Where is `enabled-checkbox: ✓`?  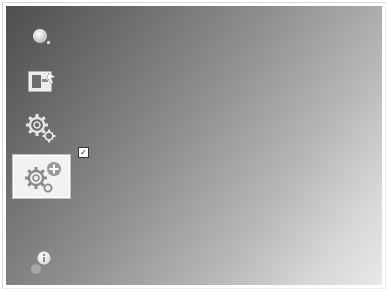
enabled-checkbox: ✓ is located at coordinates (83, 152).